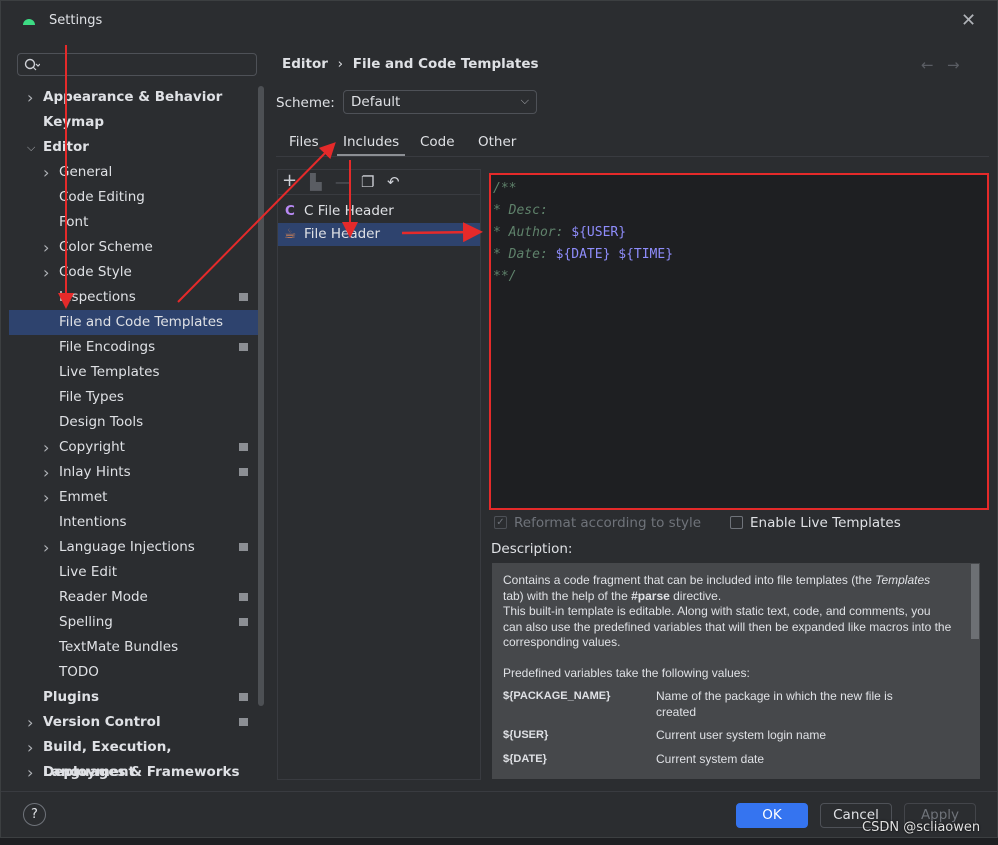  What do you see at coordinates (505, 276) in the screenshot?
I see `code-line: **/` at bounding box center [505, 276].